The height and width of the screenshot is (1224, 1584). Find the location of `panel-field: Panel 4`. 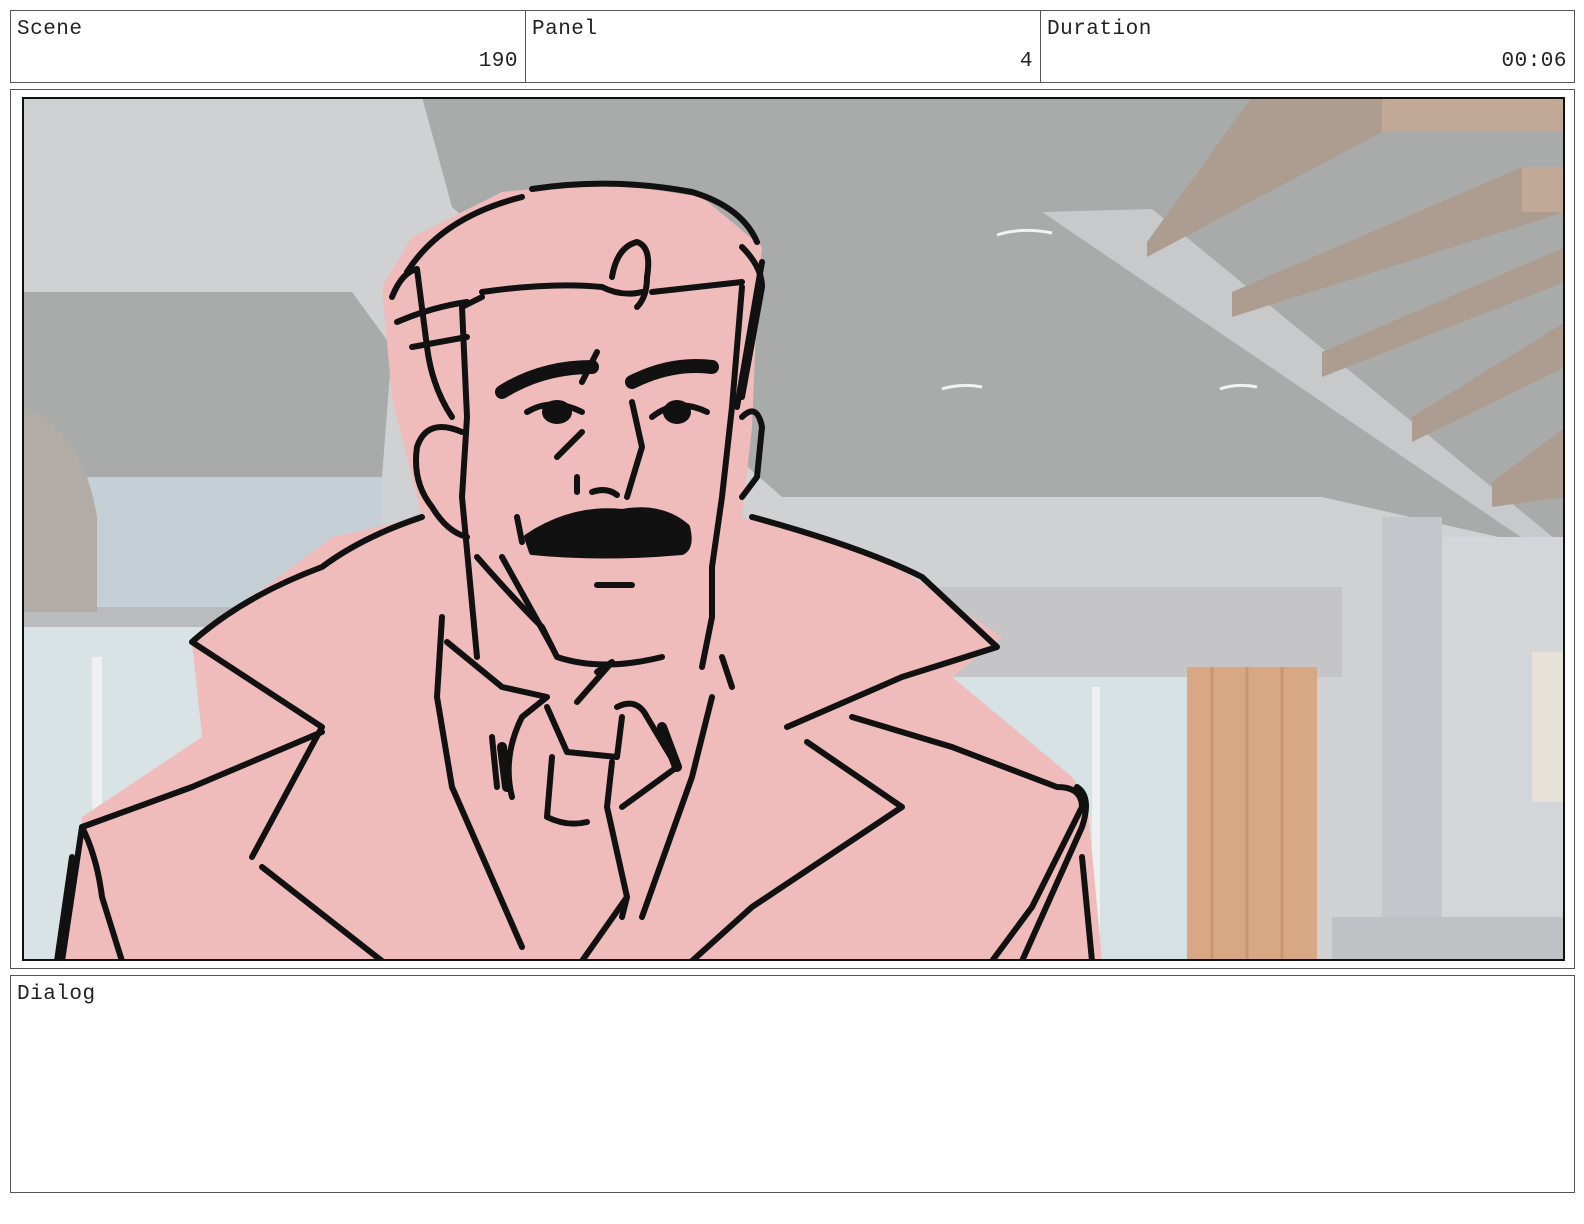

panel-field: Panel 4 is located at coordinates (783, 46).